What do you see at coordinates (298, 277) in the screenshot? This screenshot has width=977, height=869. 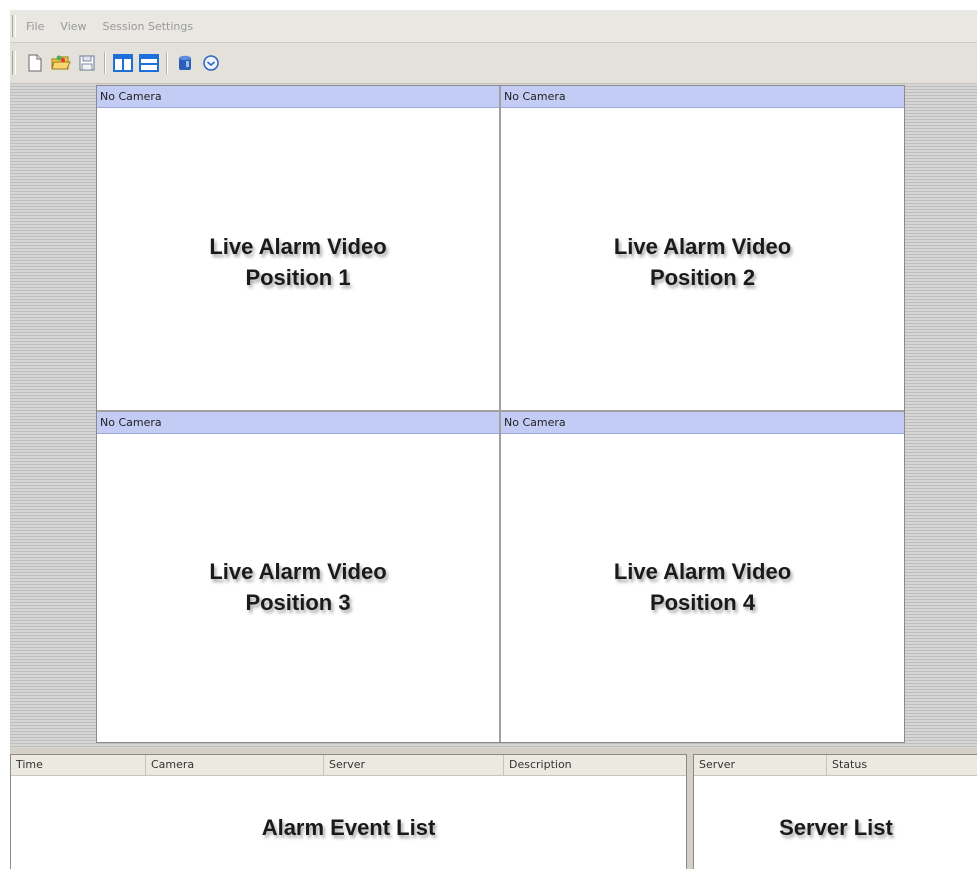 I see `pane-title-line2: Position 1` at bounding box center [298, 277].